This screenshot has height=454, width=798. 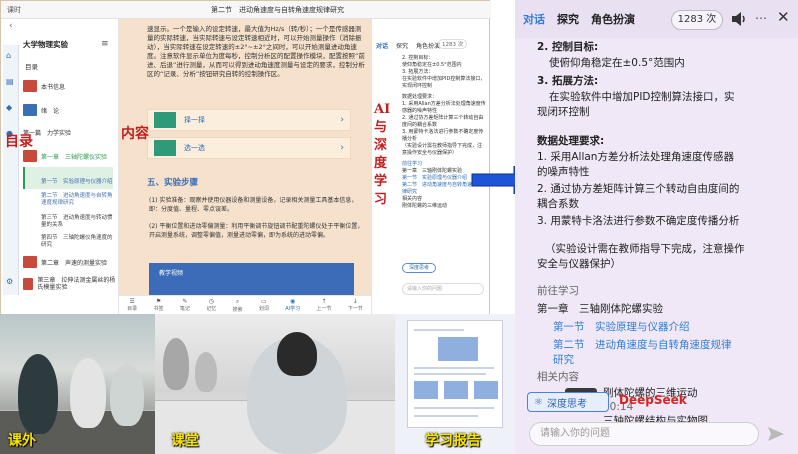 I want to click on sidebar-item-chapter-two: 第二章 声速的测量实验, so click(x=65, y=262).